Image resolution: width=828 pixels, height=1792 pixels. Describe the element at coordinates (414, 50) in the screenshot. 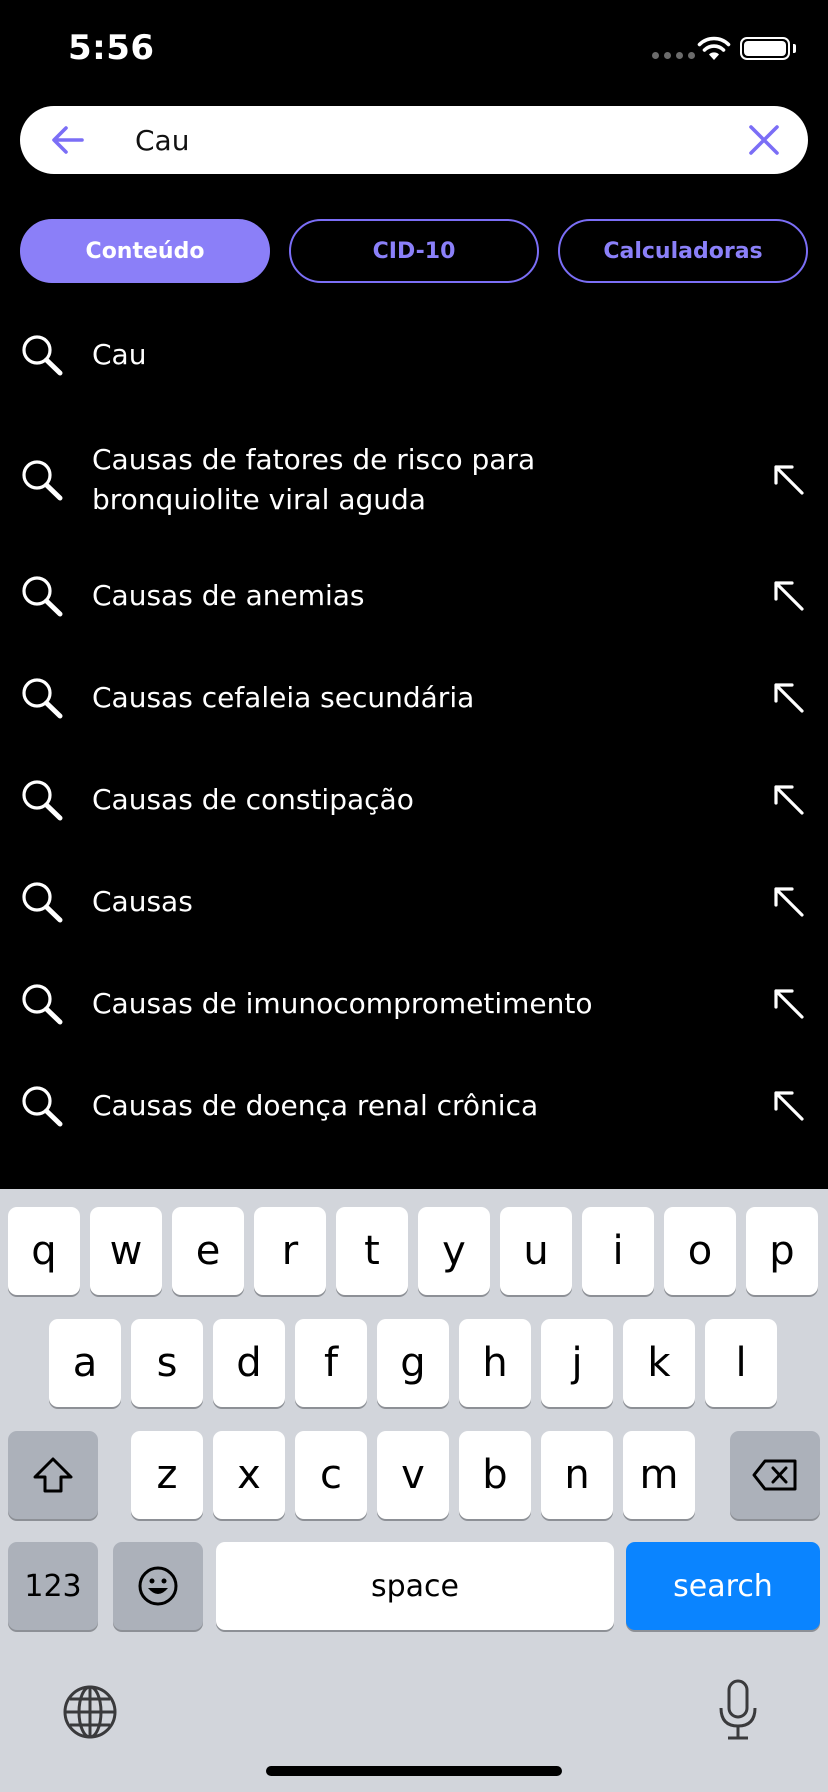

I see `status-bar: 5:56` at that location.